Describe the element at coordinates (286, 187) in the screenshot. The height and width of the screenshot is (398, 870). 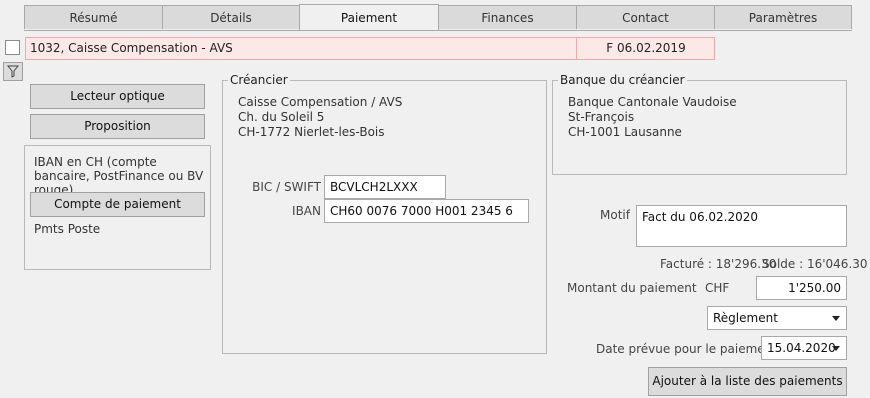
I see `bic-label: BIC / SWIFT` at that location.